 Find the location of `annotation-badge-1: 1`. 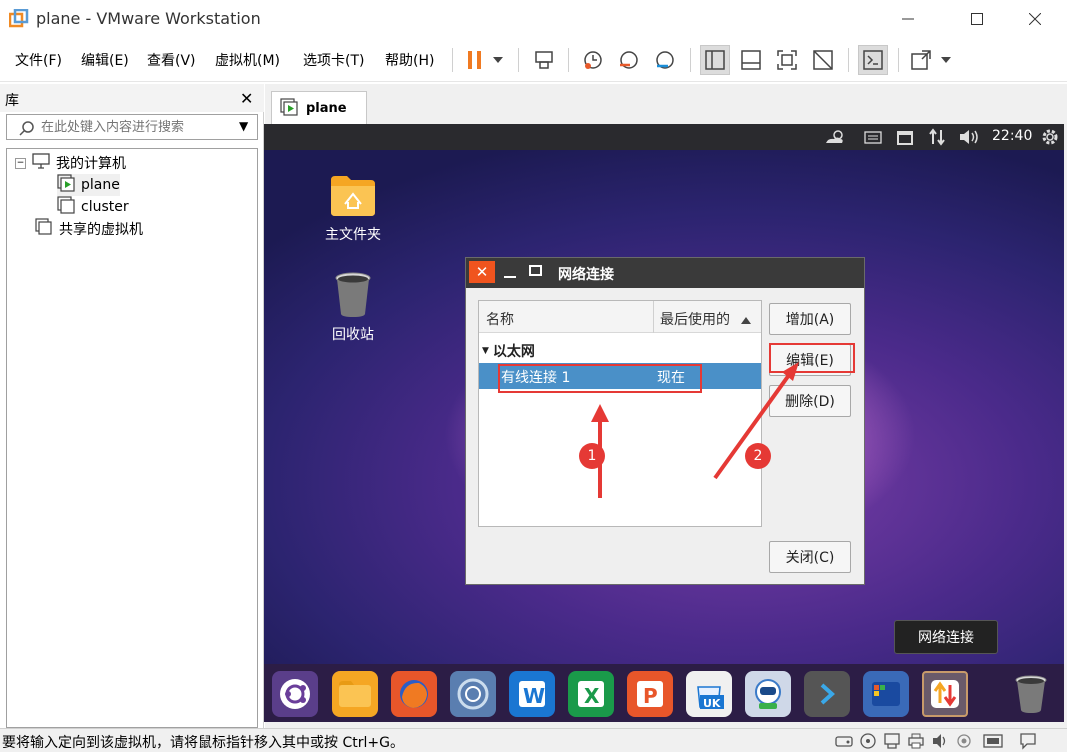

annotation-badge-1: 1 is located at coordinates (592, 456).